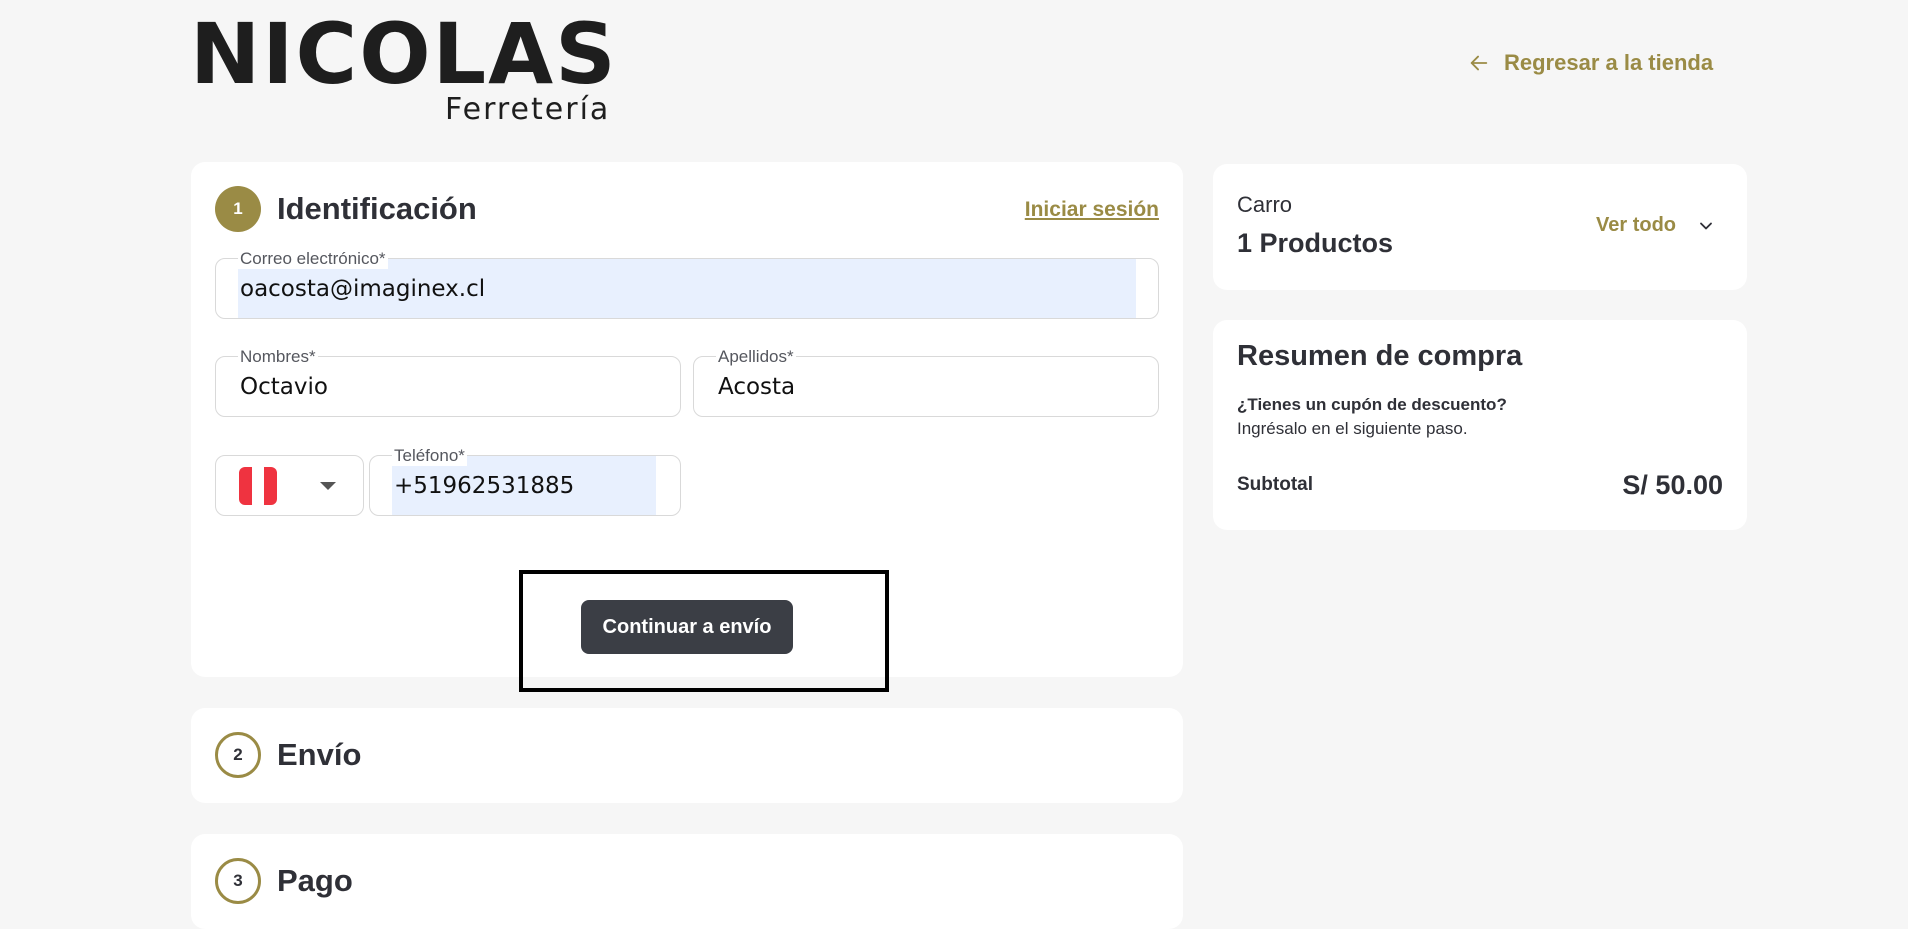 This screenshot has width=1908, height=929. Describe the element at coordinates (1672, 485) in the screenshot. I see `subtotal-value: S/ 50.00` at that location.